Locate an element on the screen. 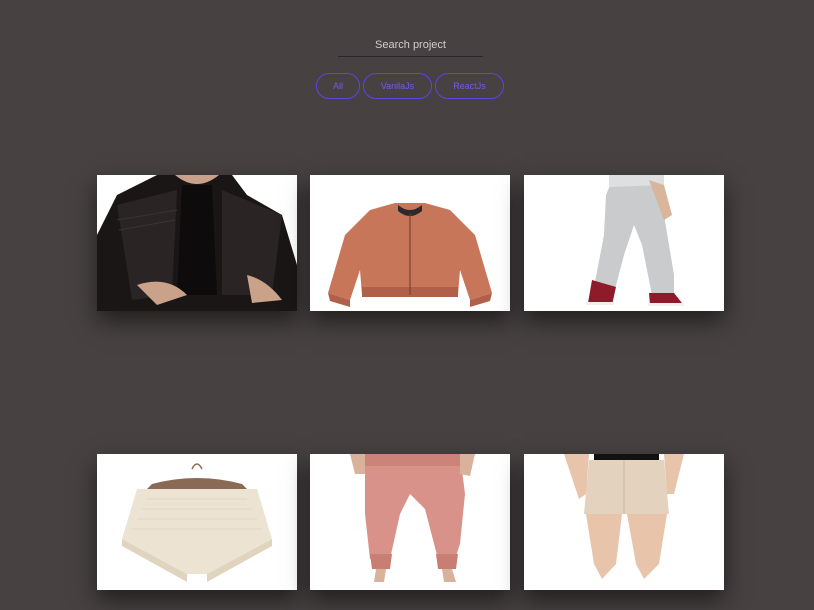 This screenshot has height=610, width=814. poncho-image is located at coordinates (197, 522).